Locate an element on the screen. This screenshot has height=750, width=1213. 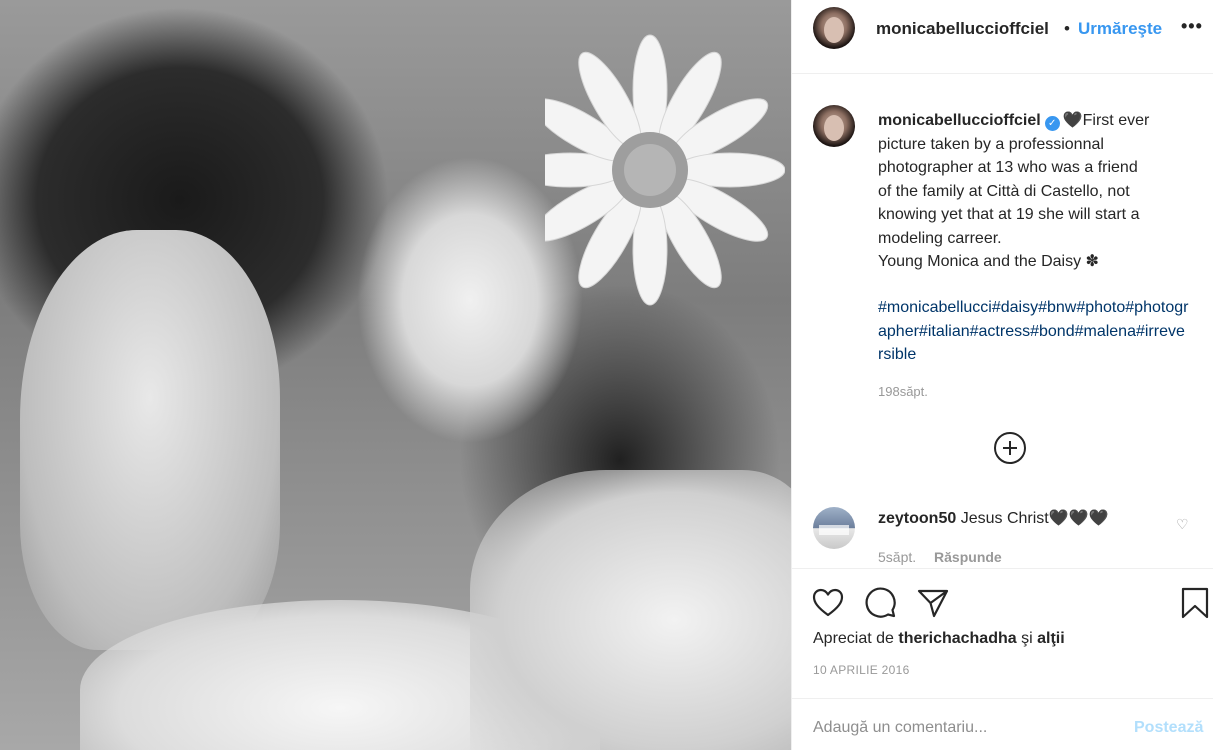
follow-button: Urmăreşte is located at coordinates (1120, 29).